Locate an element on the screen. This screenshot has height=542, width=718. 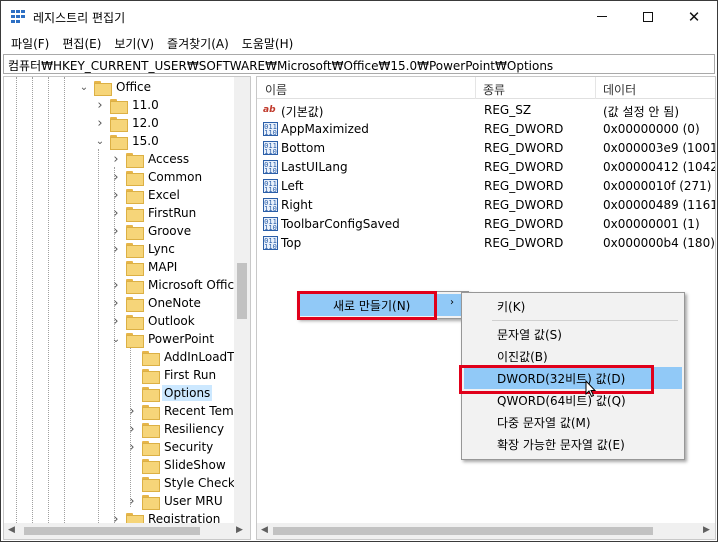
menu-edit: 편집(E) is located at coordinates (81, 42).